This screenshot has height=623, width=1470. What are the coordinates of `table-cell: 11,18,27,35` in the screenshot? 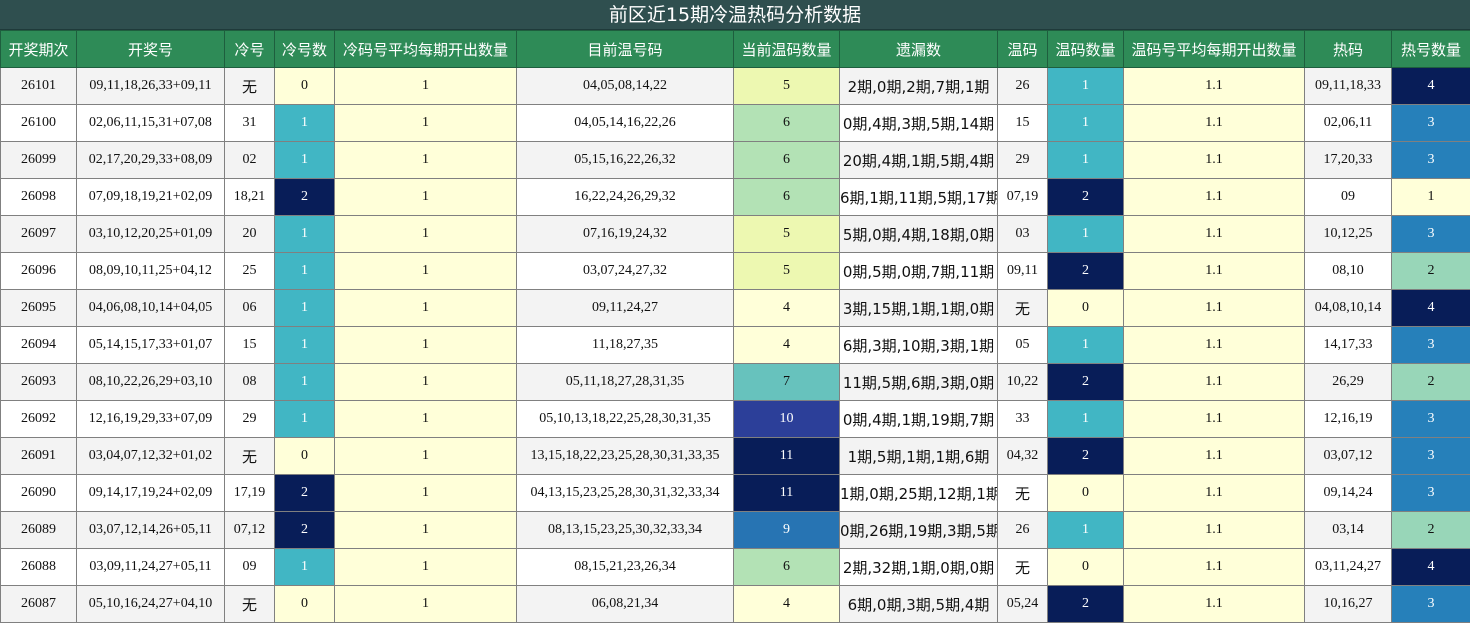 It's located at (625, 345).